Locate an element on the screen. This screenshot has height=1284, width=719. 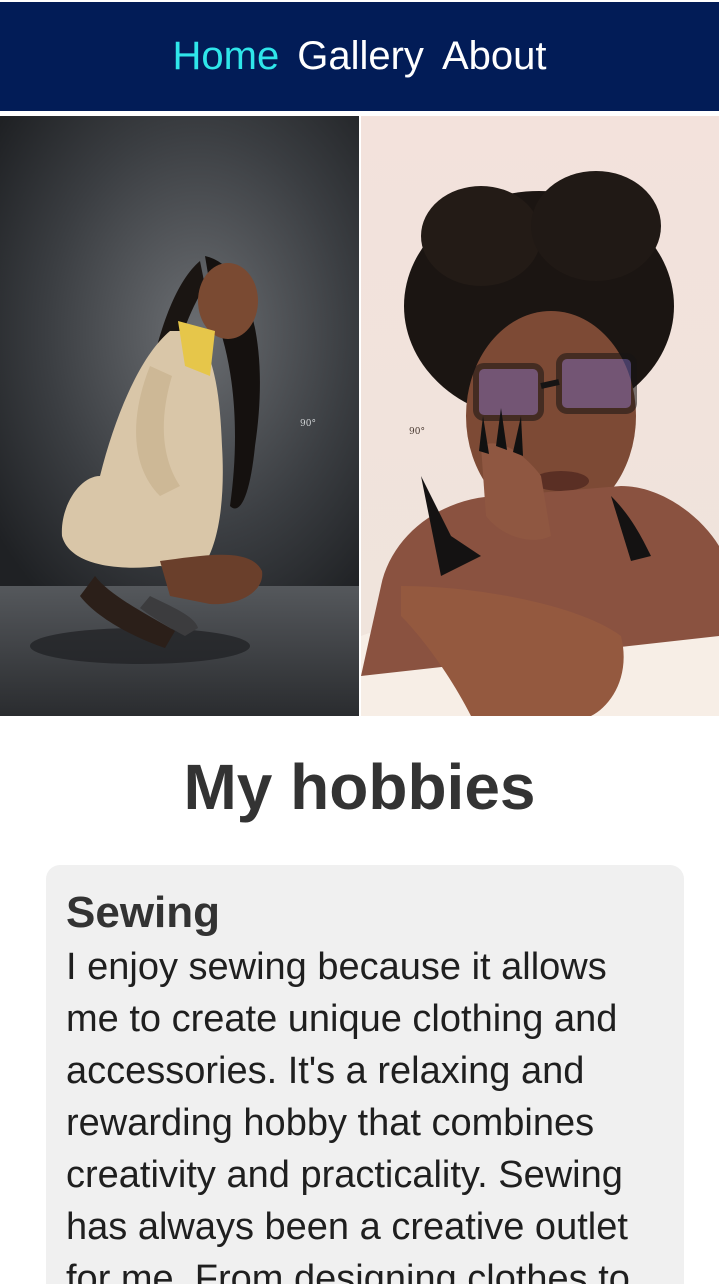
watermark-left: 90° is located at coordinates (308, 424).